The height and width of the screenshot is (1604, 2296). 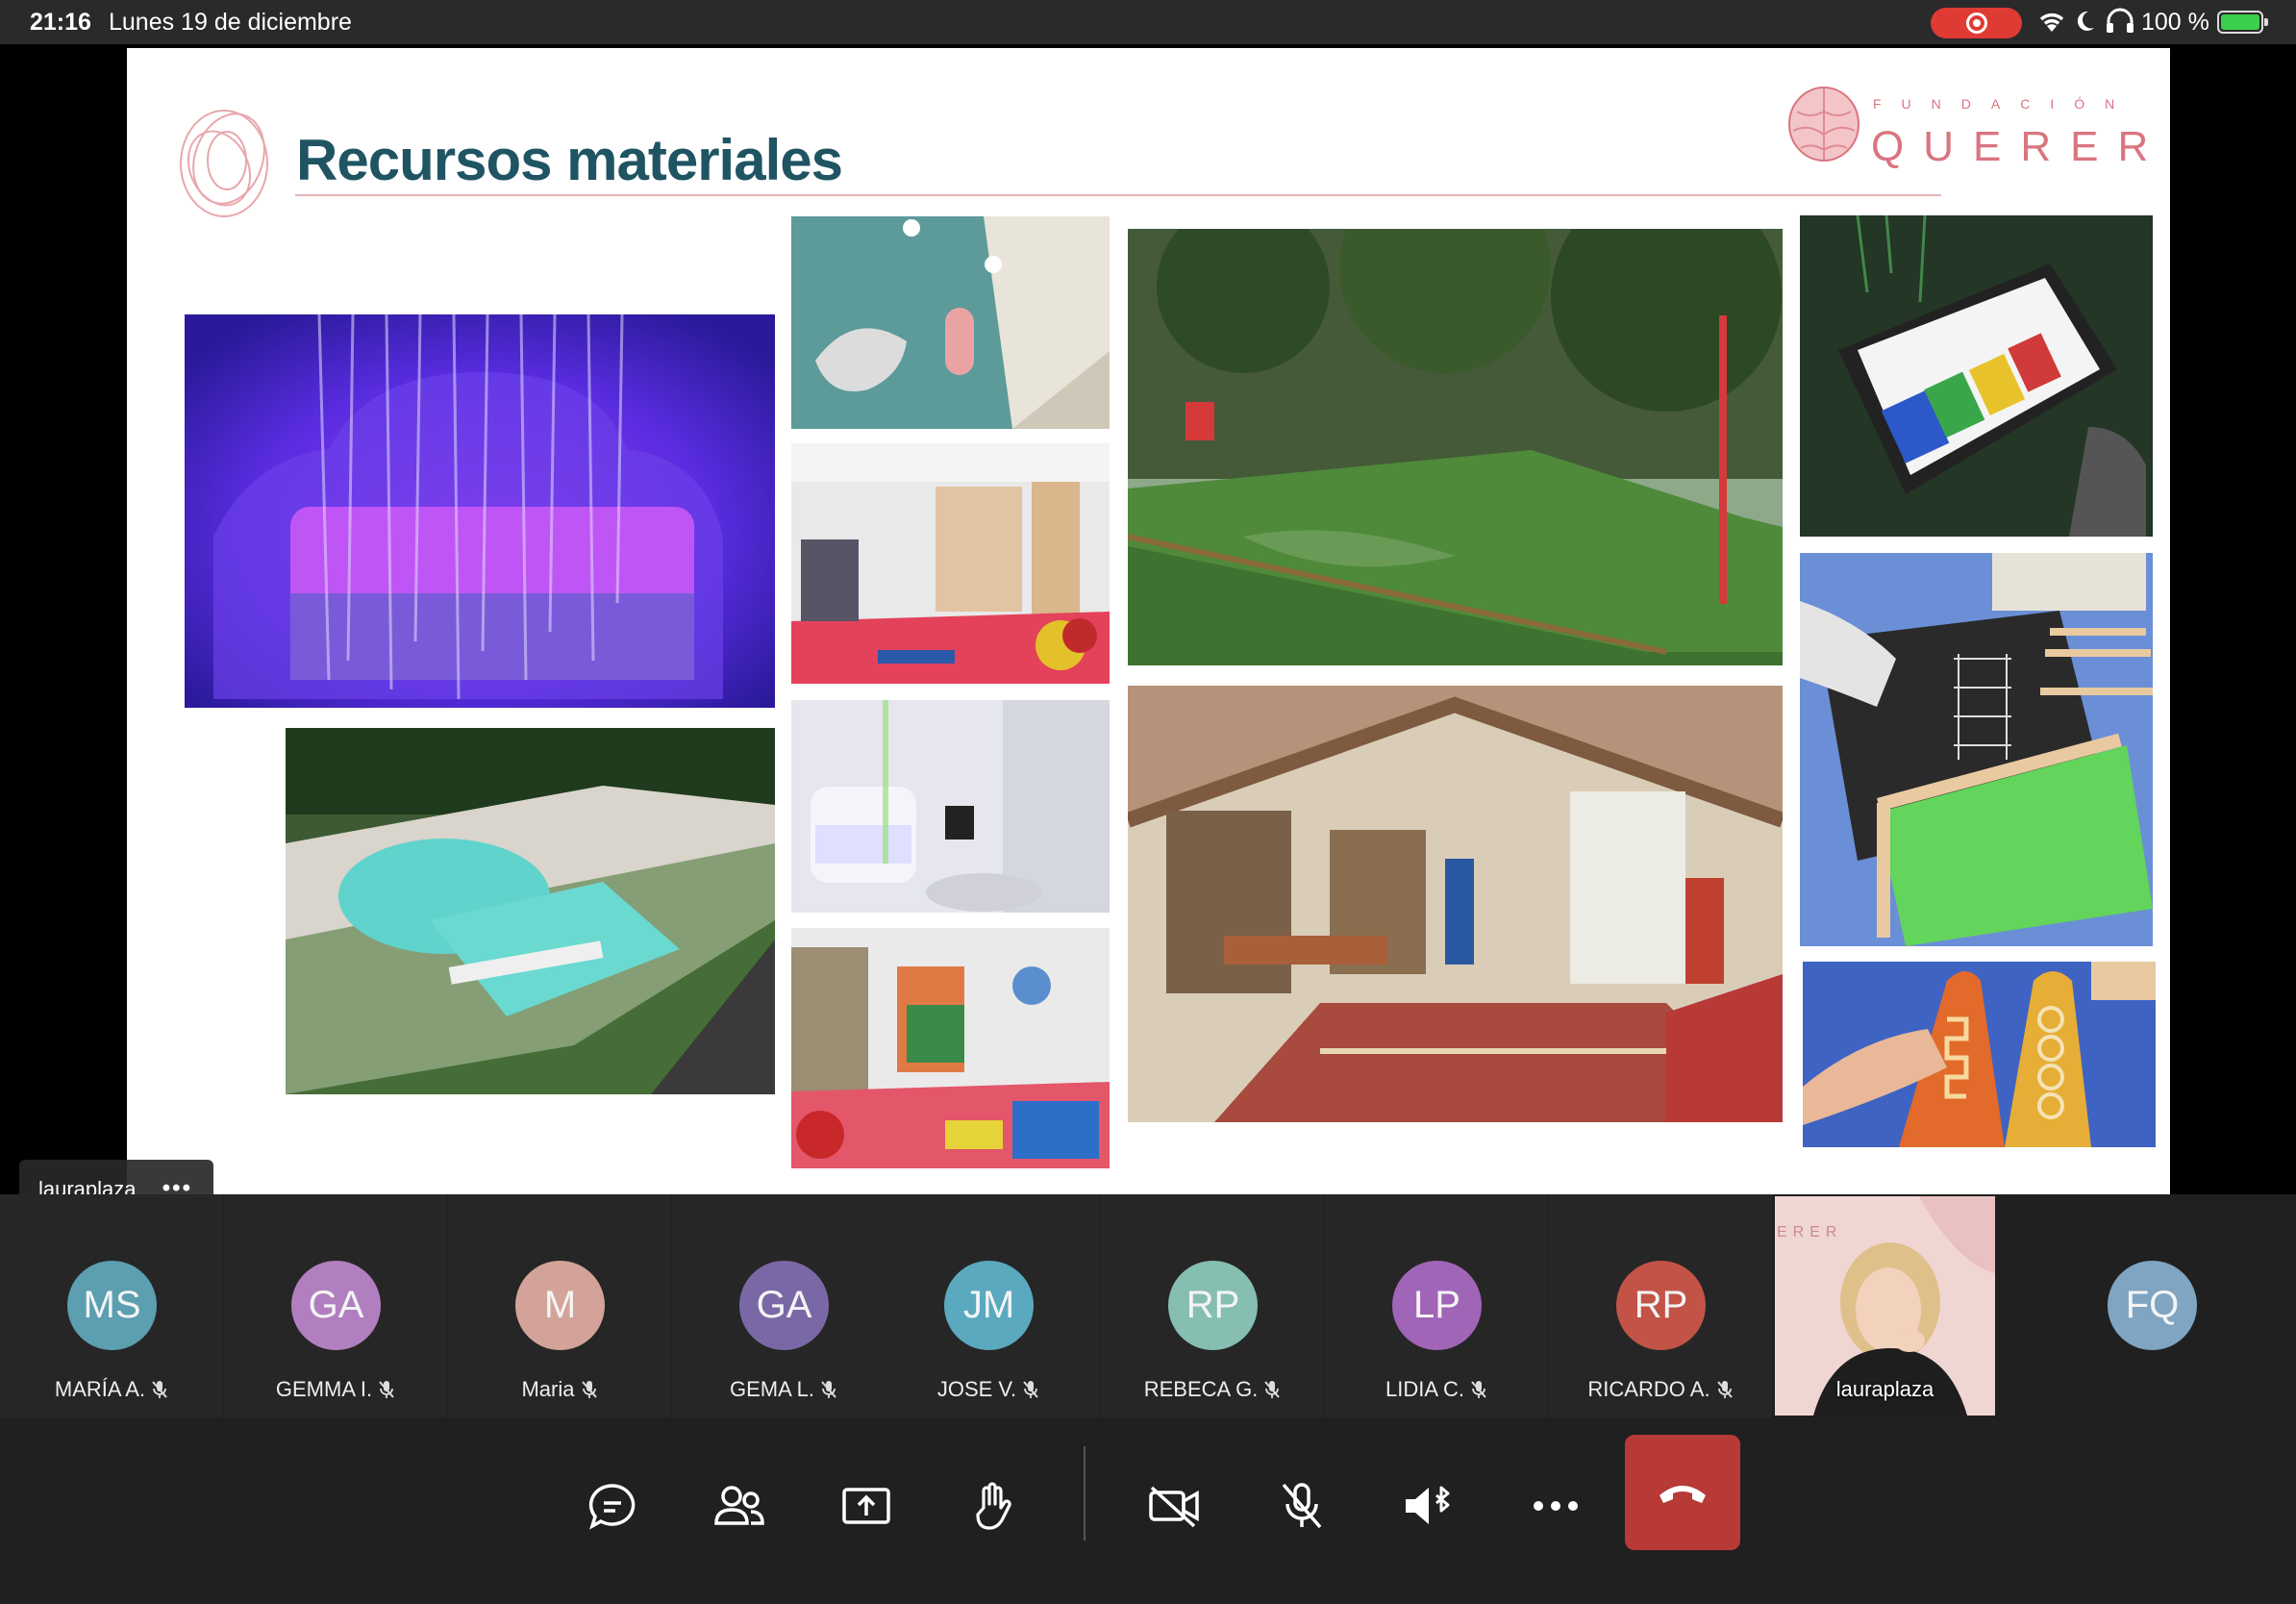 What do you see at coordinates (2242, 22) in the screenshot?
I see `battery-icon` at bounding box center [2242, 22].